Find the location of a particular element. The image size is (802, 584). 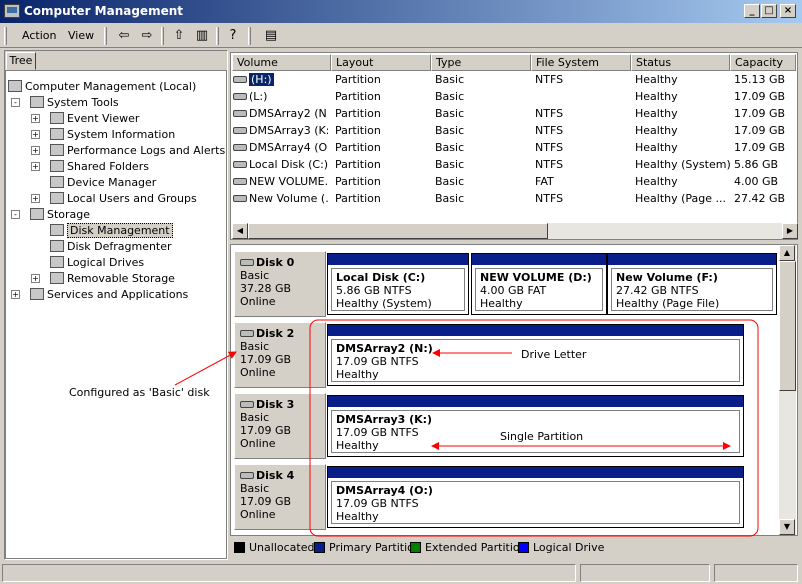

tree-item: Disk Defragmenter is located at coordinates (111, 247).